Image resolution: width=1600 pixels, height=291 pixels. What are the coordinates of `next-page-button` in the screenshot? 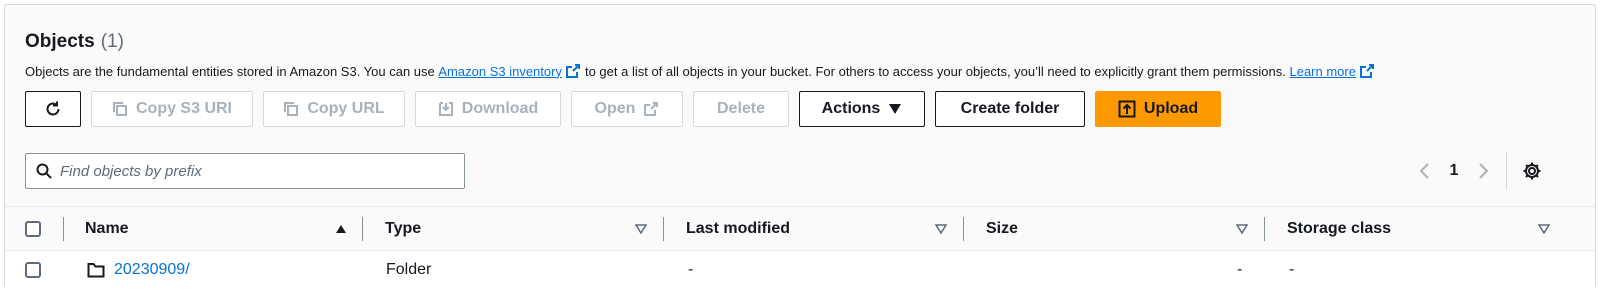 It's located at (1484, 171).